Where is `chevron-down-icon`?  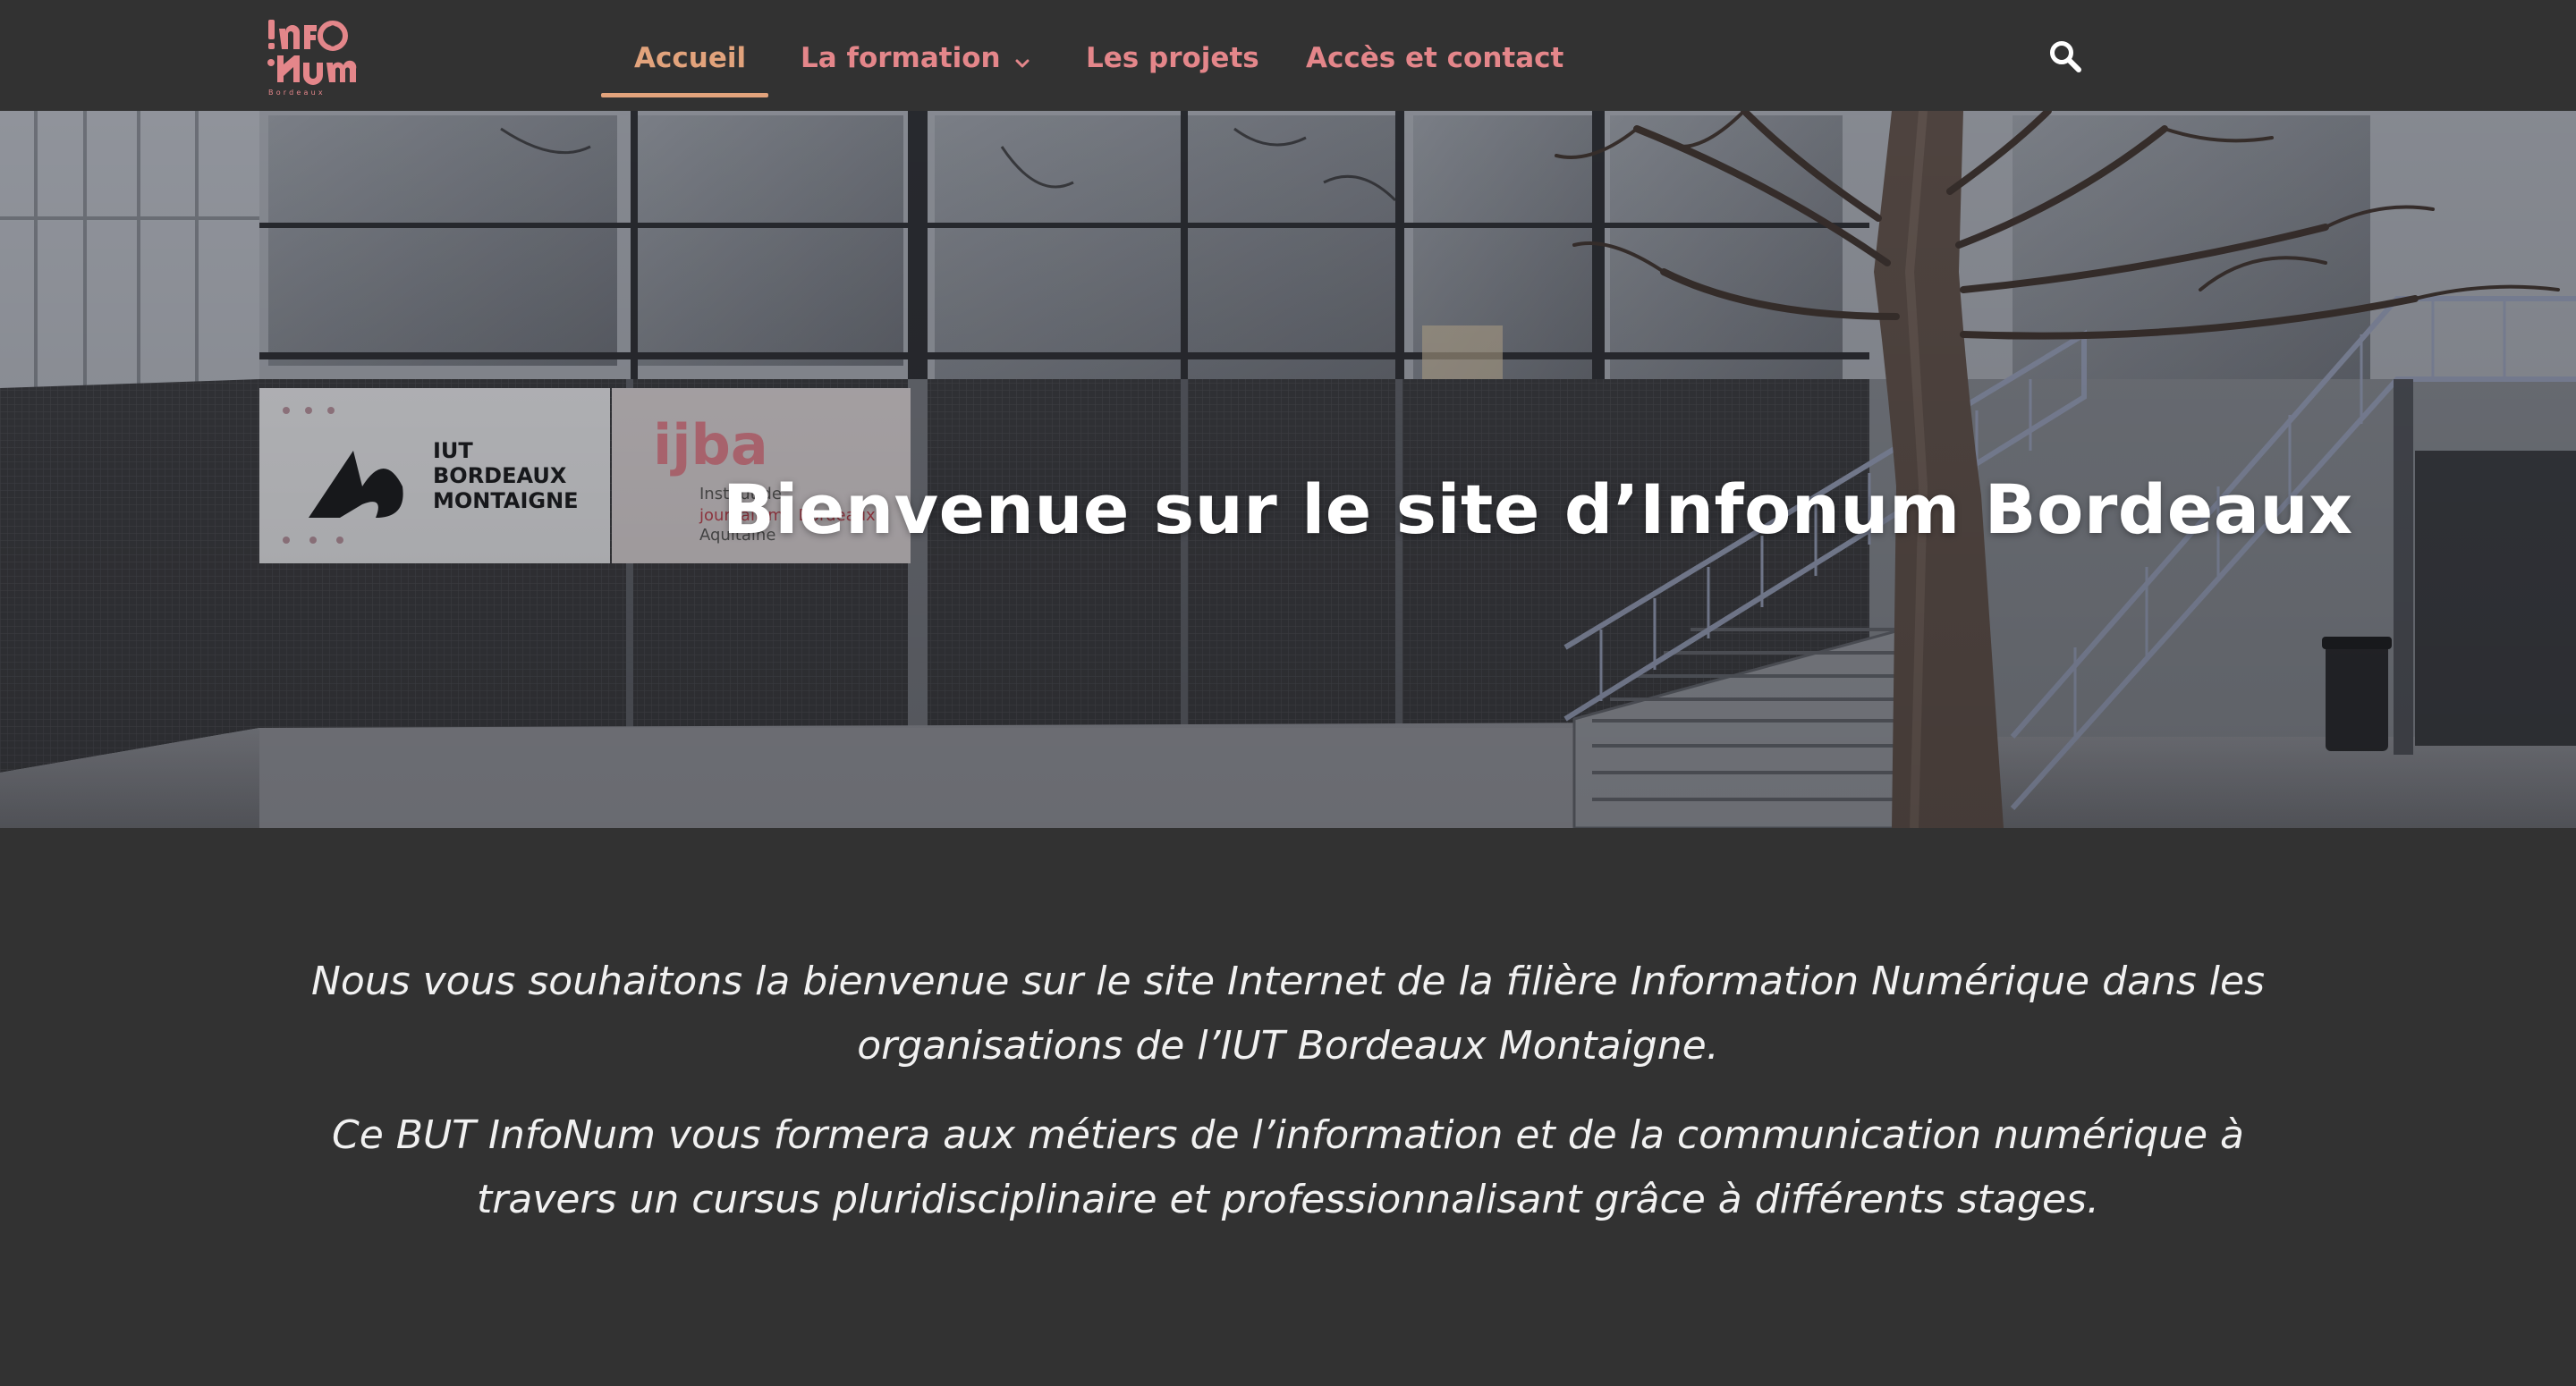
chevron-down-icon is located at coordinates (1022, 60).